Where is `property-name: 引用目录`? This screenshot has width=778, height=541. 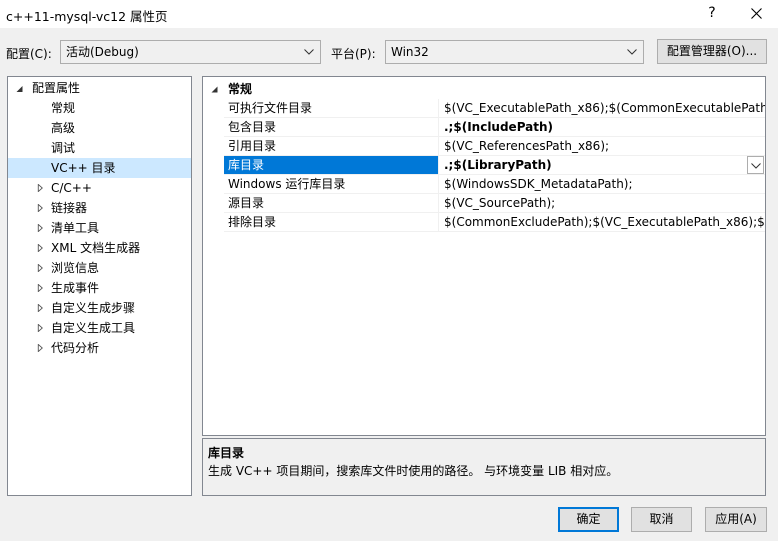 property-name: 引用目录 is located at coordinates (331, 146).